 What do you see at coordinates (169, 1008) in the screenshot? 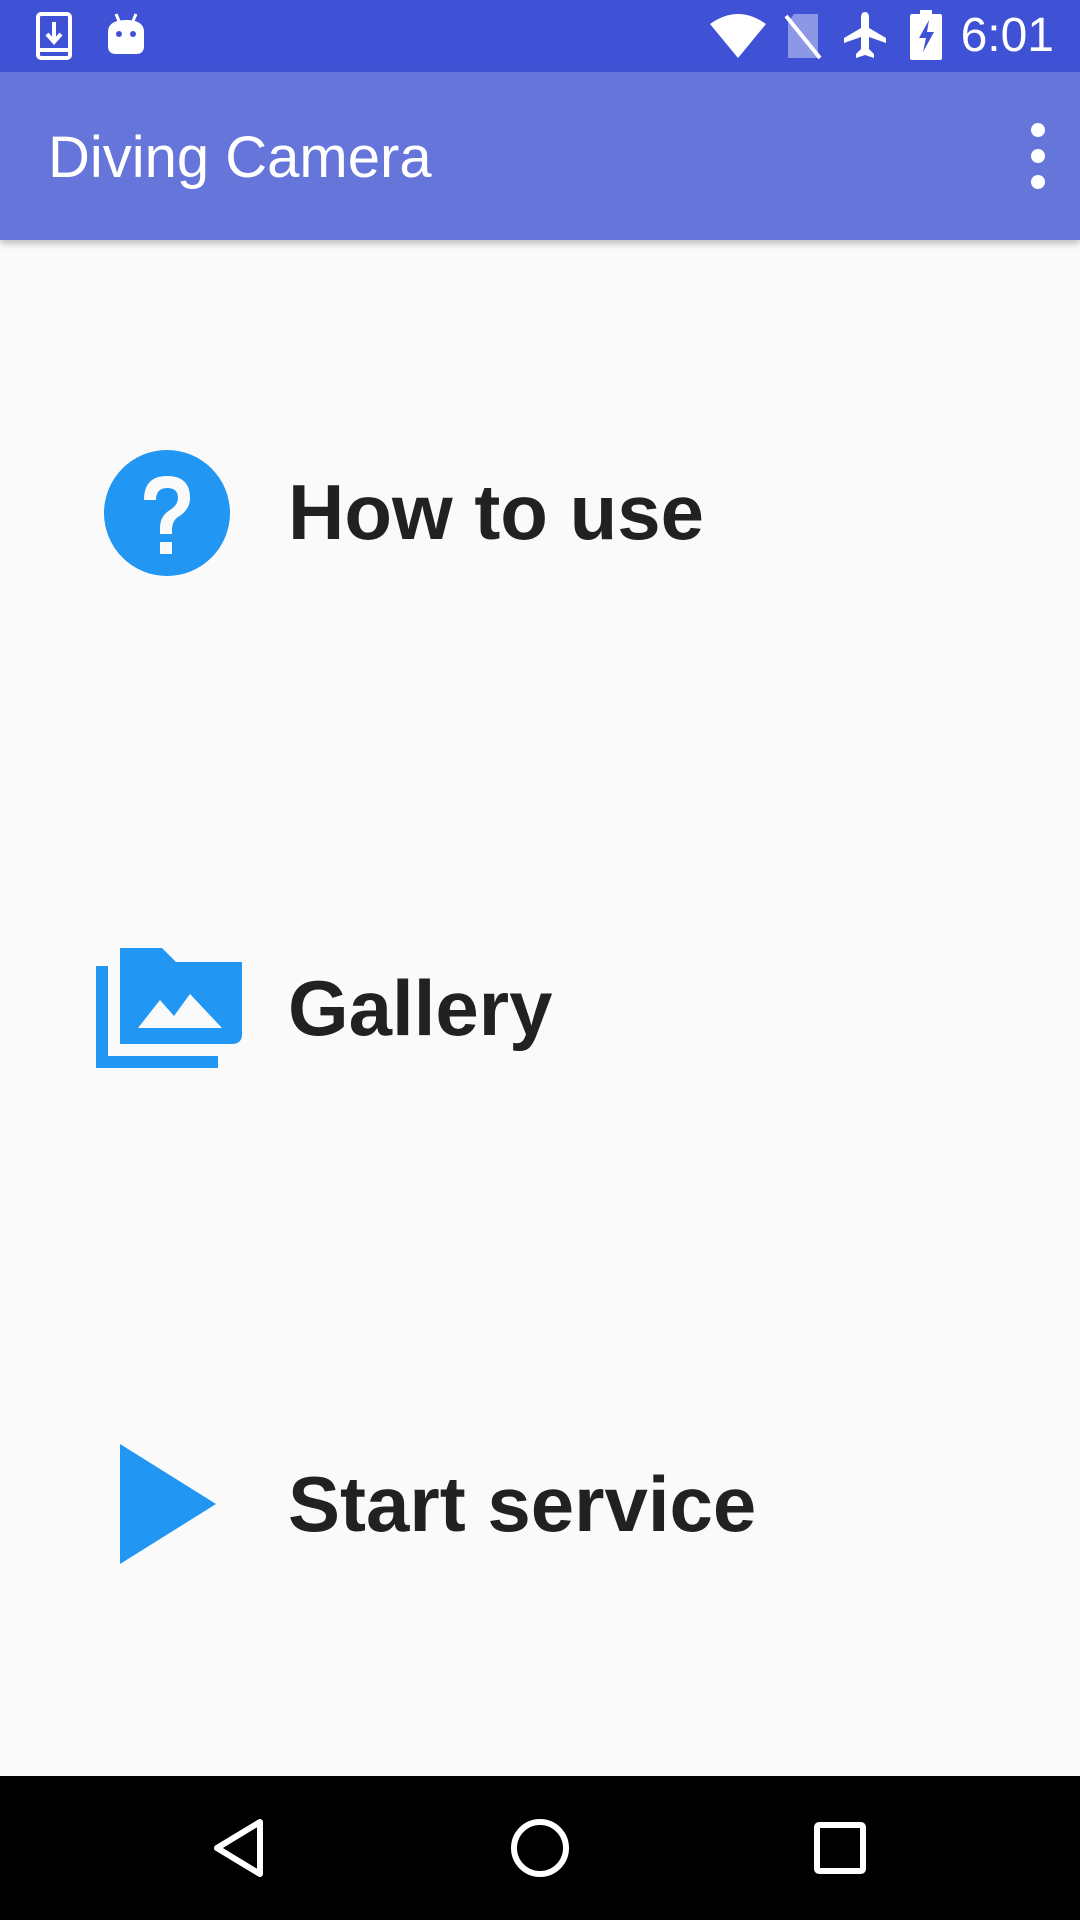
I see `photo-library-icon` at bounding box center [169, 1008].